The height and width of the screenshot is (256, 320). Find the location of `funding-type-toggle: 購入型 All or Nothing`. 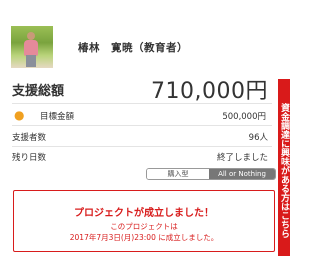

funding-type-toggle: 購入型 All or Nothing is located at coordinates (211, 174).